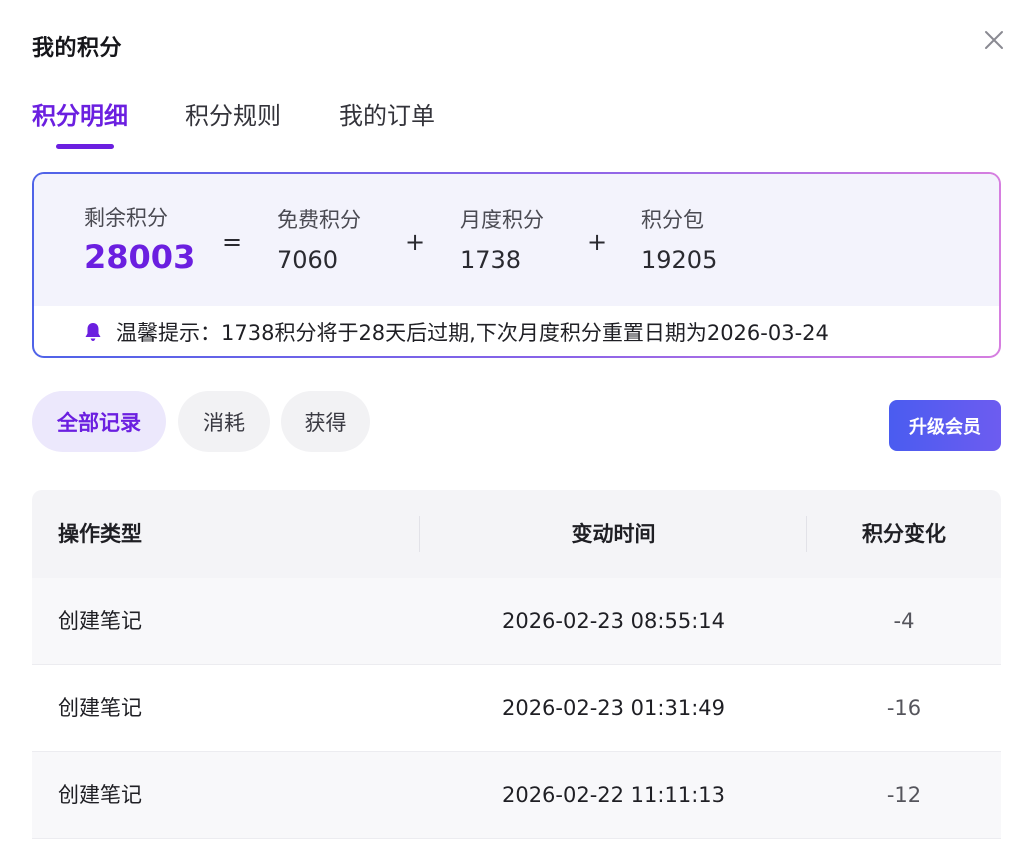  What do you see at coordinates (99, 421) in the screenshot?
I see `filter-all-records: 全部记录` at bounding box center [99, 421].